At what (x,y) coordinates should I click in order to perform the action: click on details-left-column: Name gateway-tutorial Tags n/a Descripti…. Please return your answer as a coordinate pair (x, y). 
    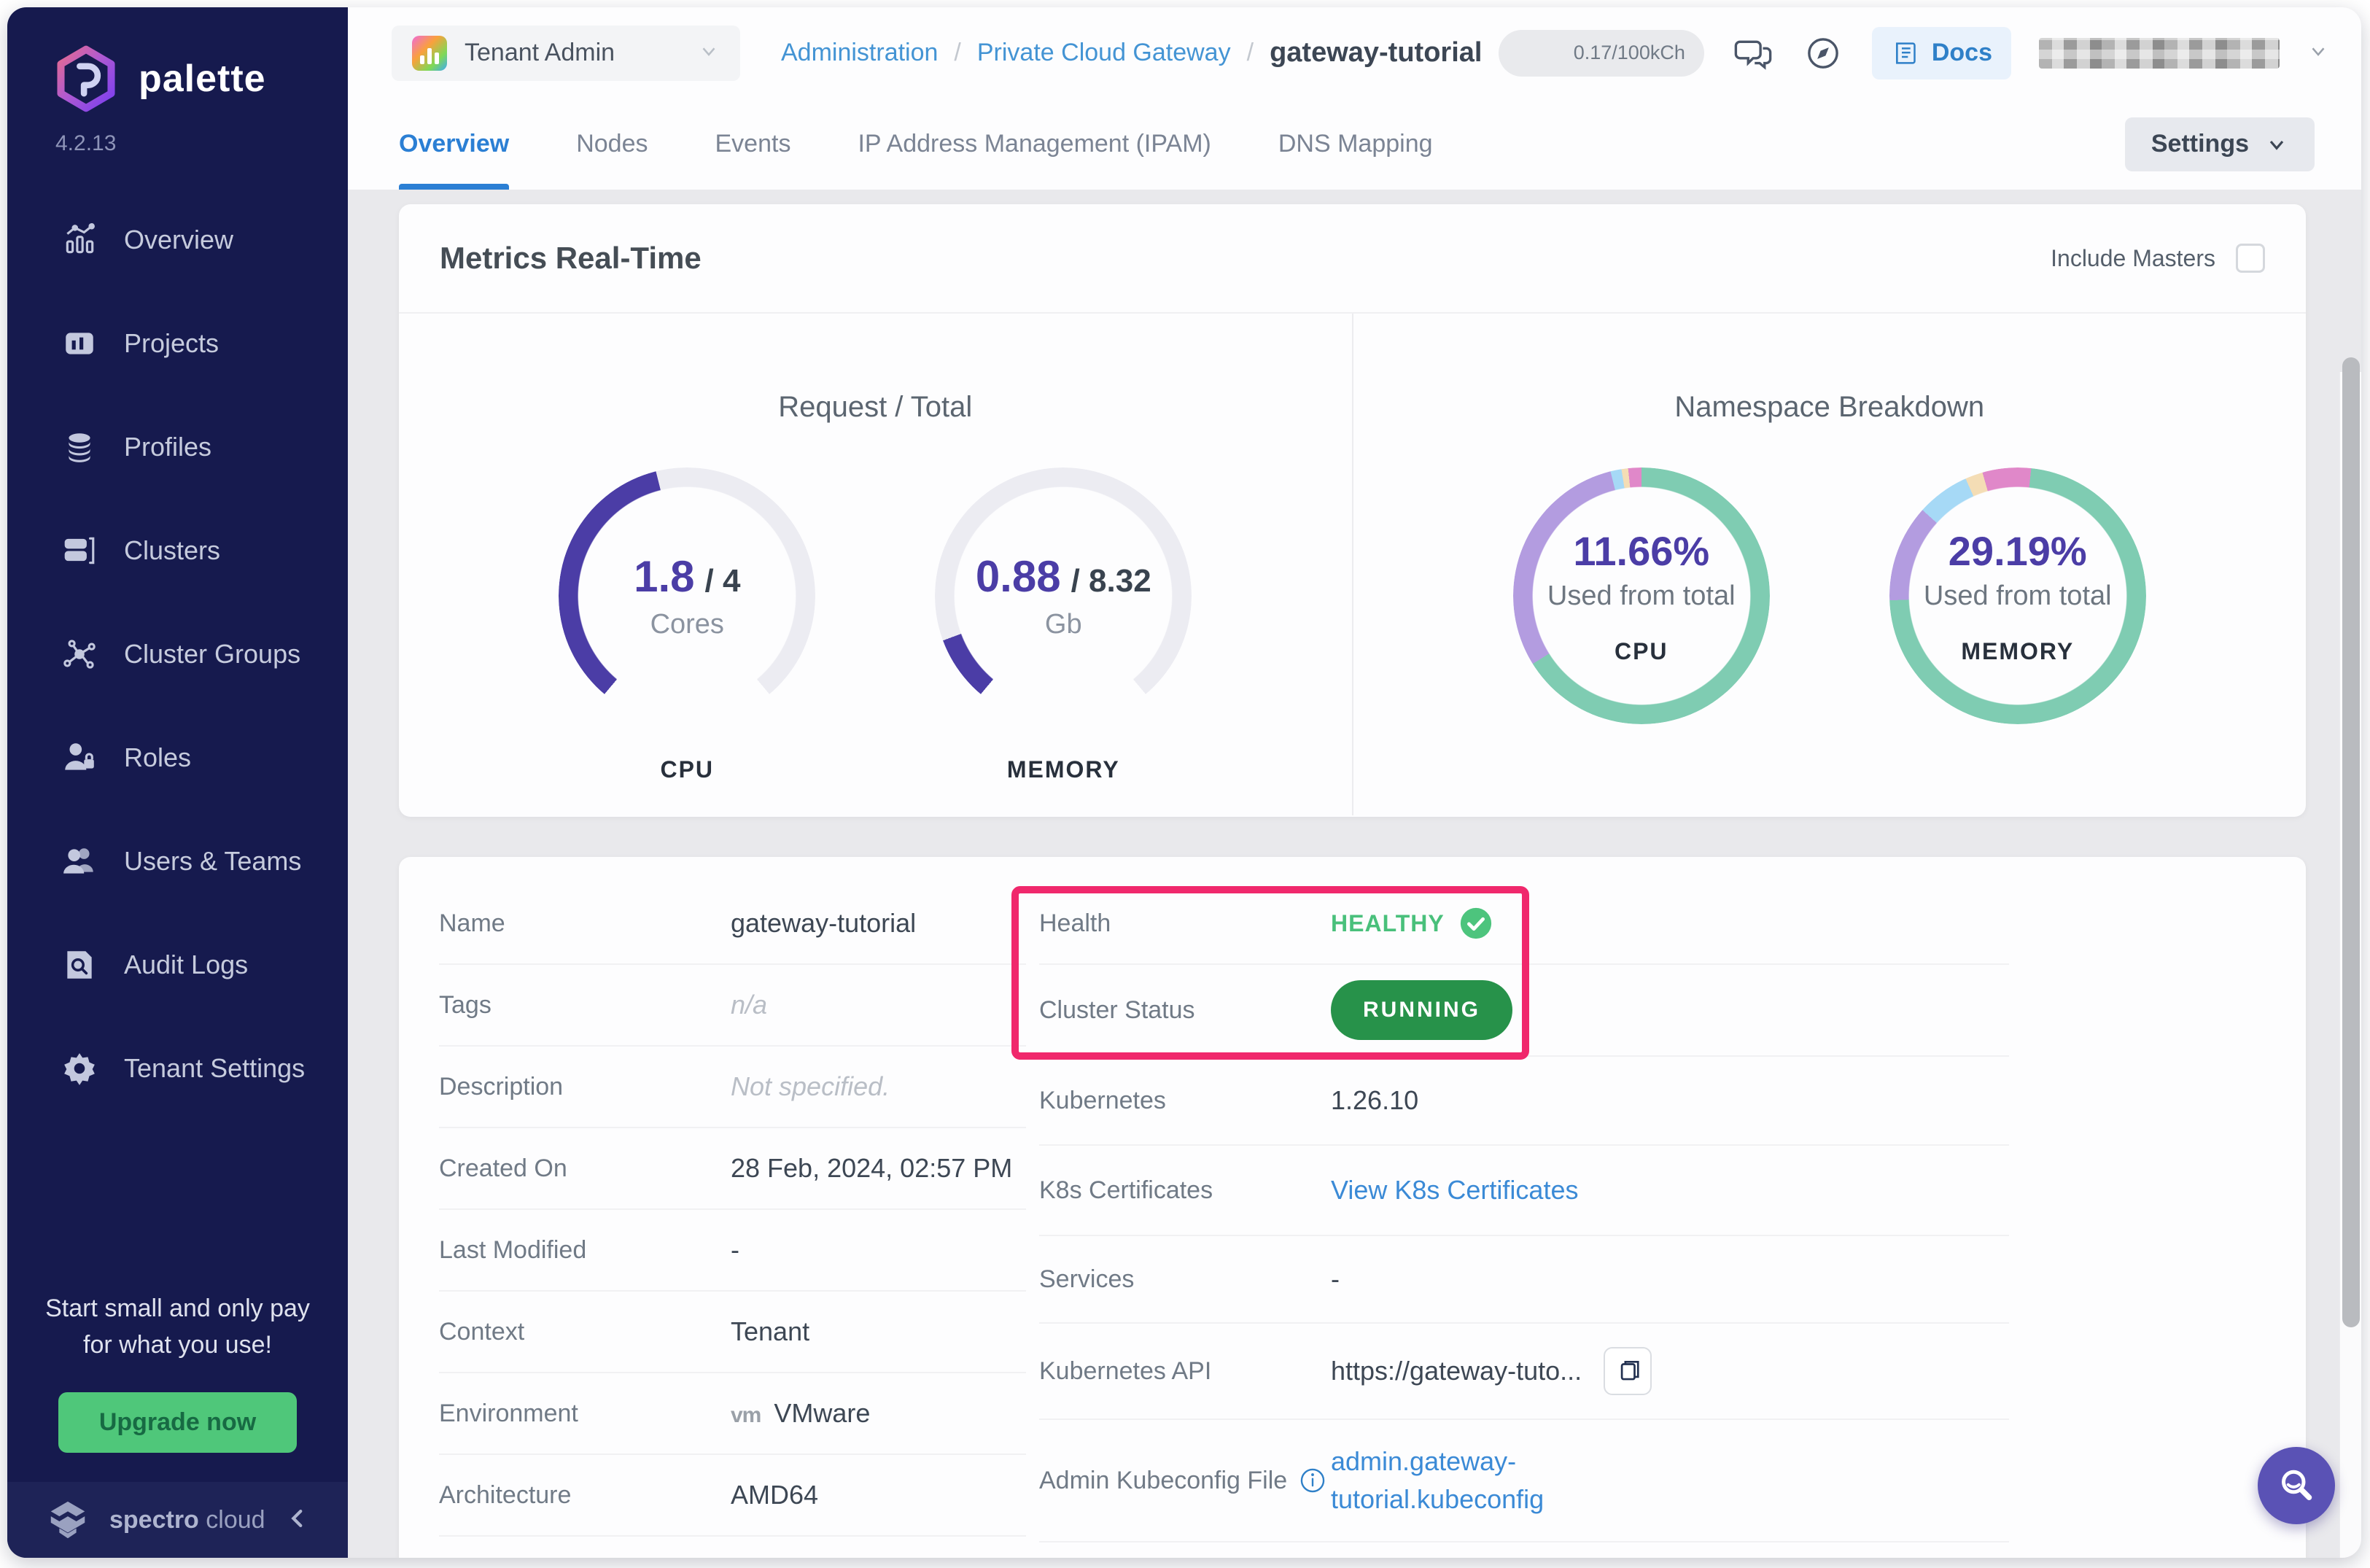
    Looking at the image, I should click on (732, 1197).